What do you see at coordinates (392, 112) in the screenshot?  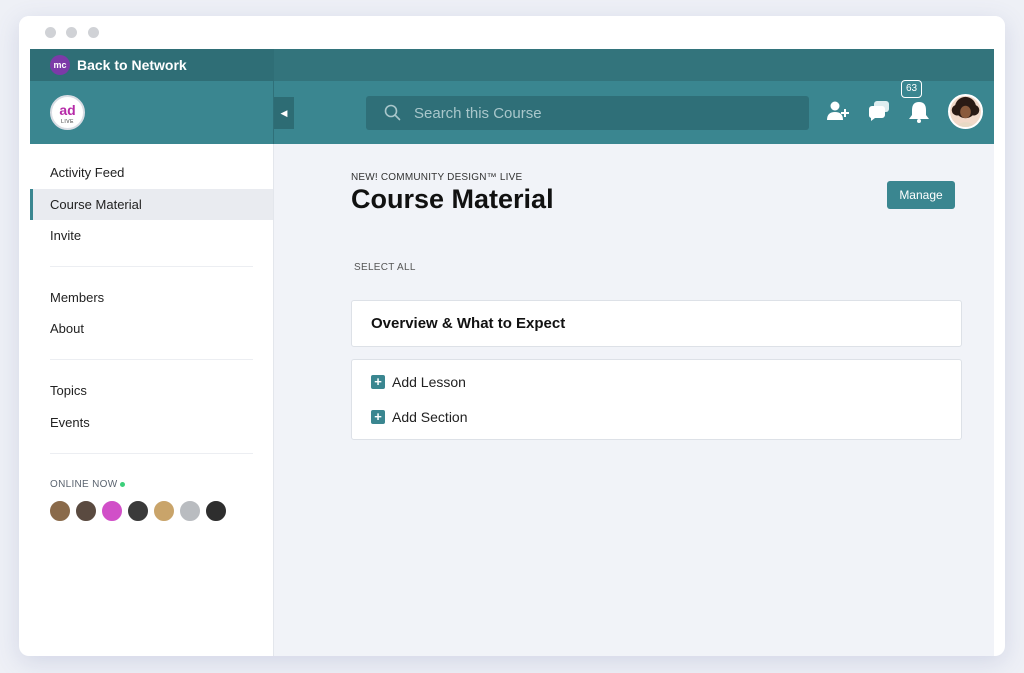 I see `search-icon` at bounding box center [392, 112].